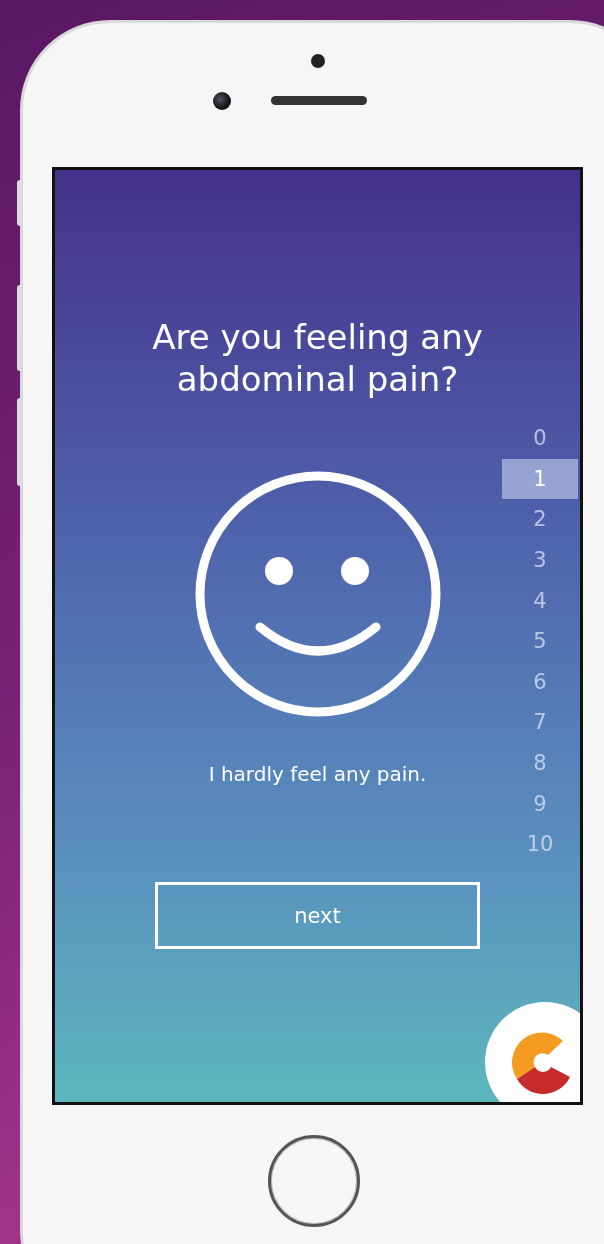 The width and height of the screenshot is (604, 1244). Describe the element at coordinates (540, 479) in the screenshot. I see `scale-option: 1` at that location.